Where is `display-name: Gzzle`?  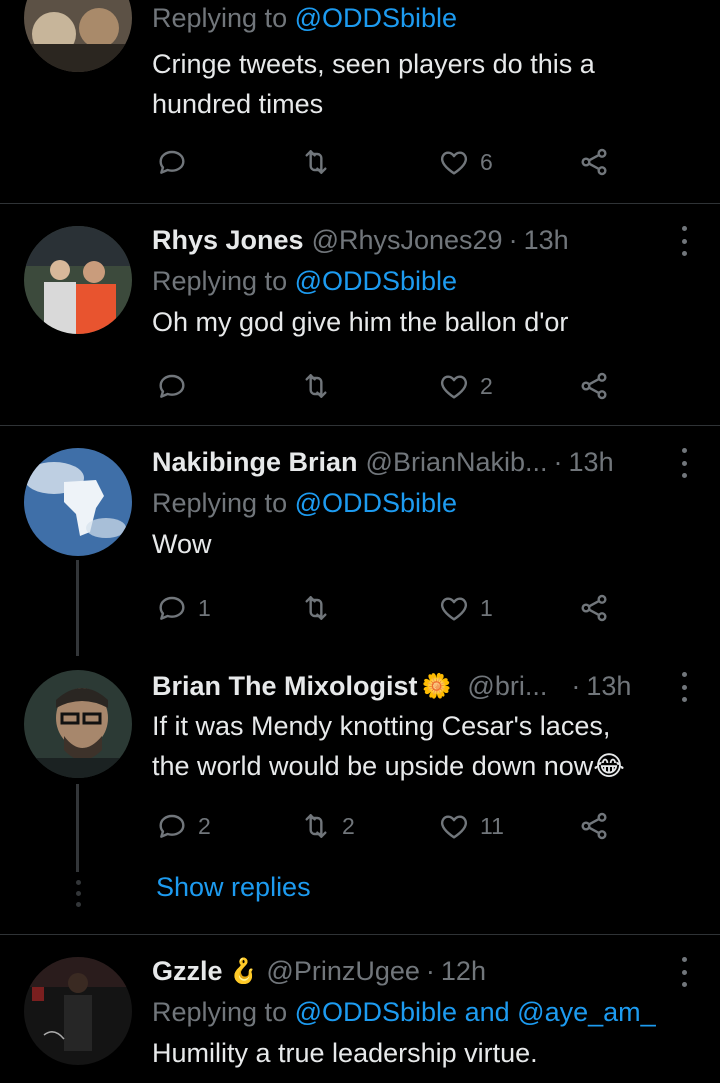 display-name: Gzzle is located at coordinates (187, 971).